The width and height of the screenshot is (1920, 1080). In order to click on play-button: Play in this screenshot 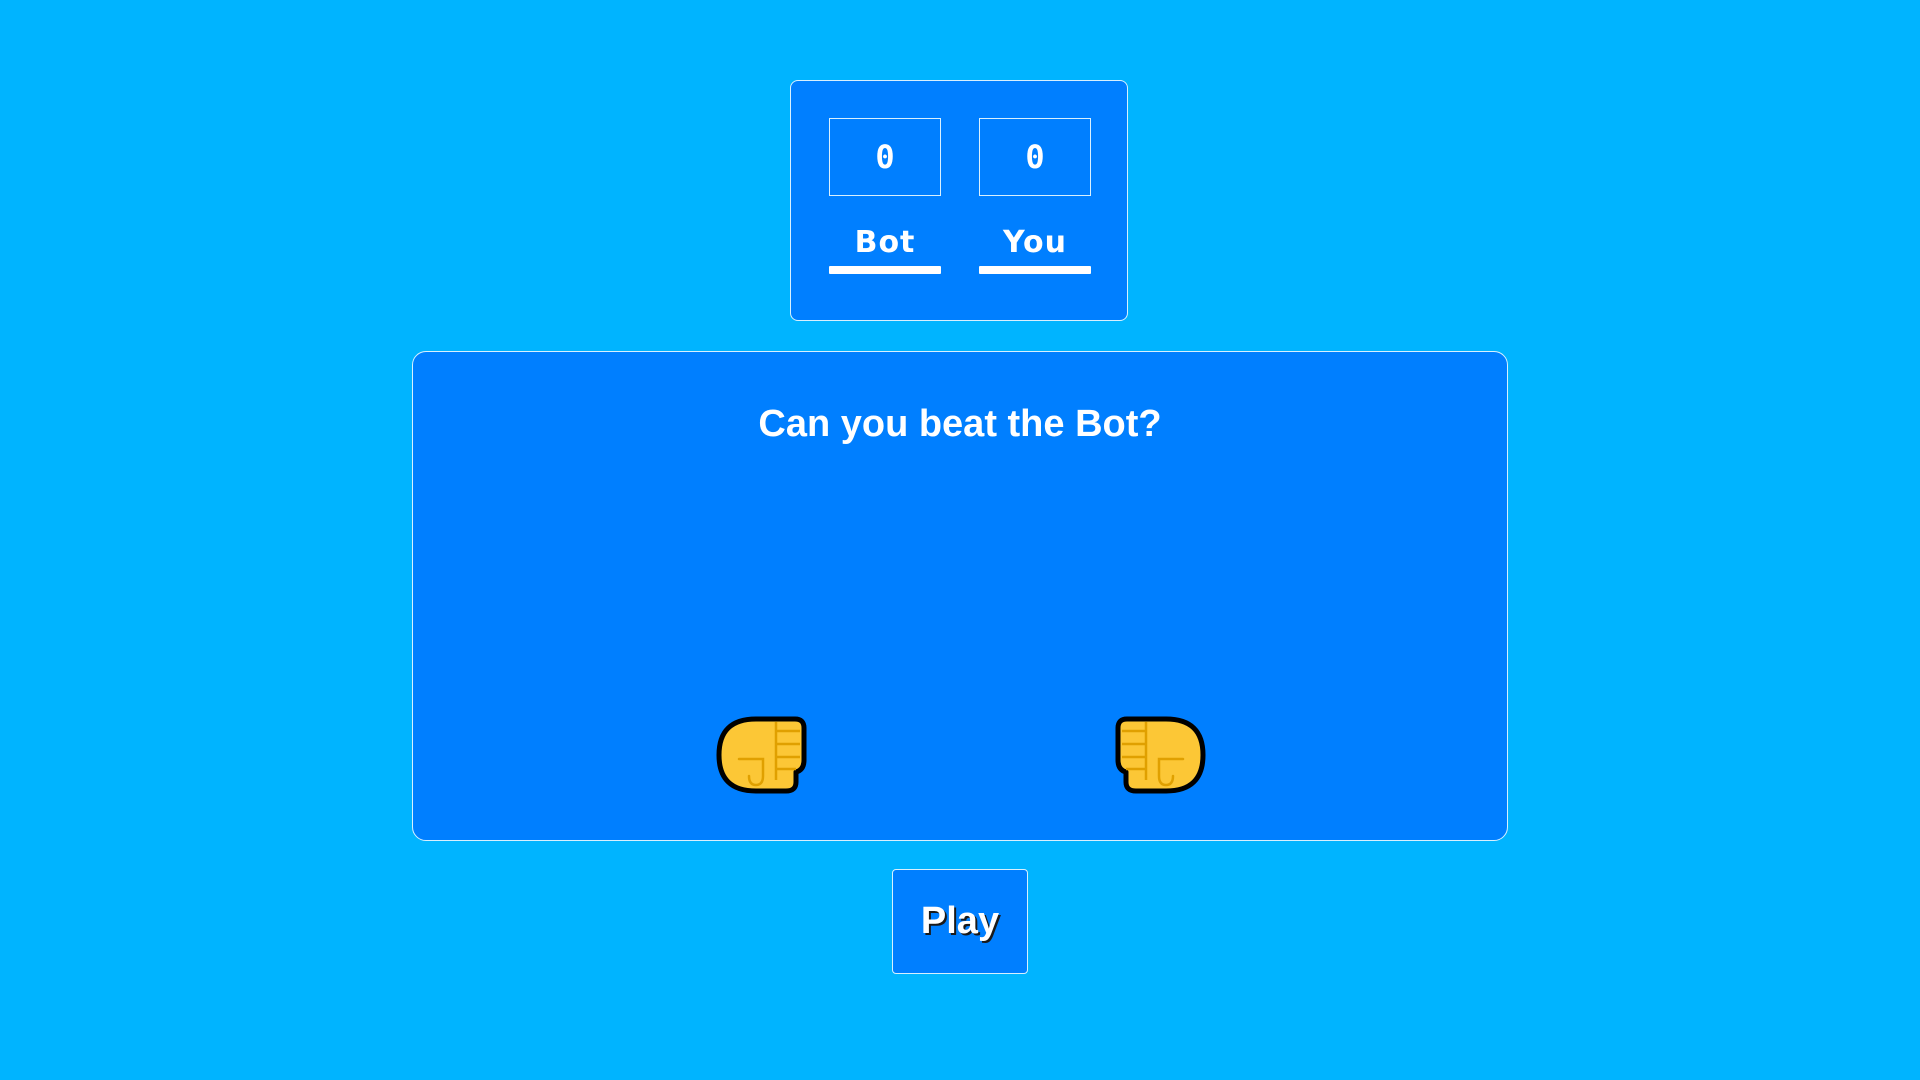, I will do `click(960, 921)`.